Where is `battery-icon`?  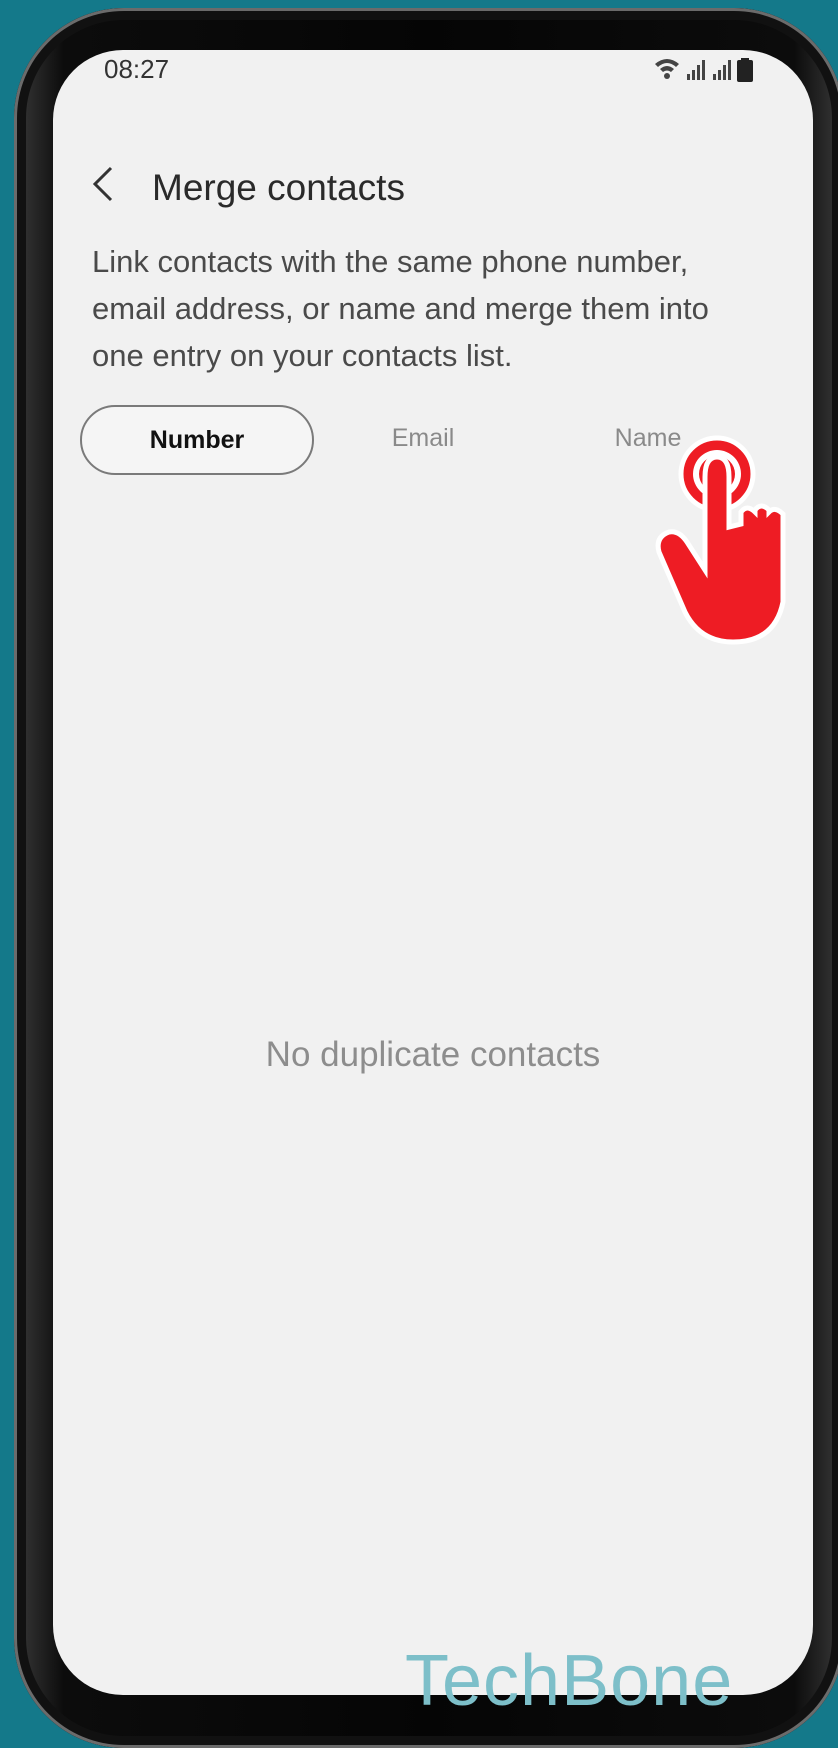
battery-icon is located at coordinates (745, 70).